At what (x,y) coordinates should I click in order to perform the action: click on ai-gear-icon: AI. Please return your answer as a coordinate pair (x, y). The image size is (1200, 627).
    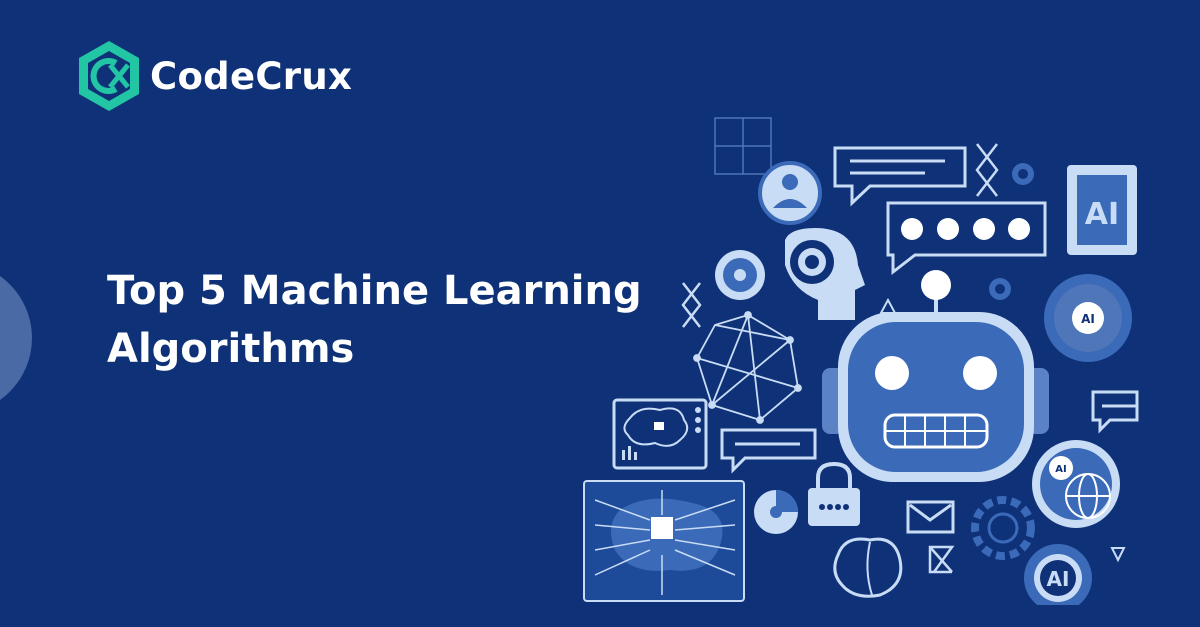
    Looking at the image, I should click on (1088, 318).